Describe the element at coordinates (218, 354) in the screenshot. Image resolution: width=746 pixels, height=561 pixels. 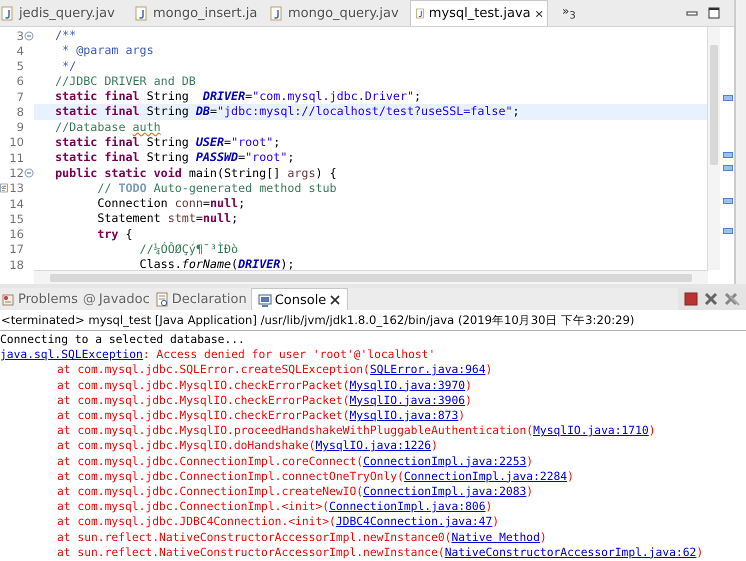
I see `console-line: java.sql.SQLException: Access denied for user 'root'@'localhost'` at that location.